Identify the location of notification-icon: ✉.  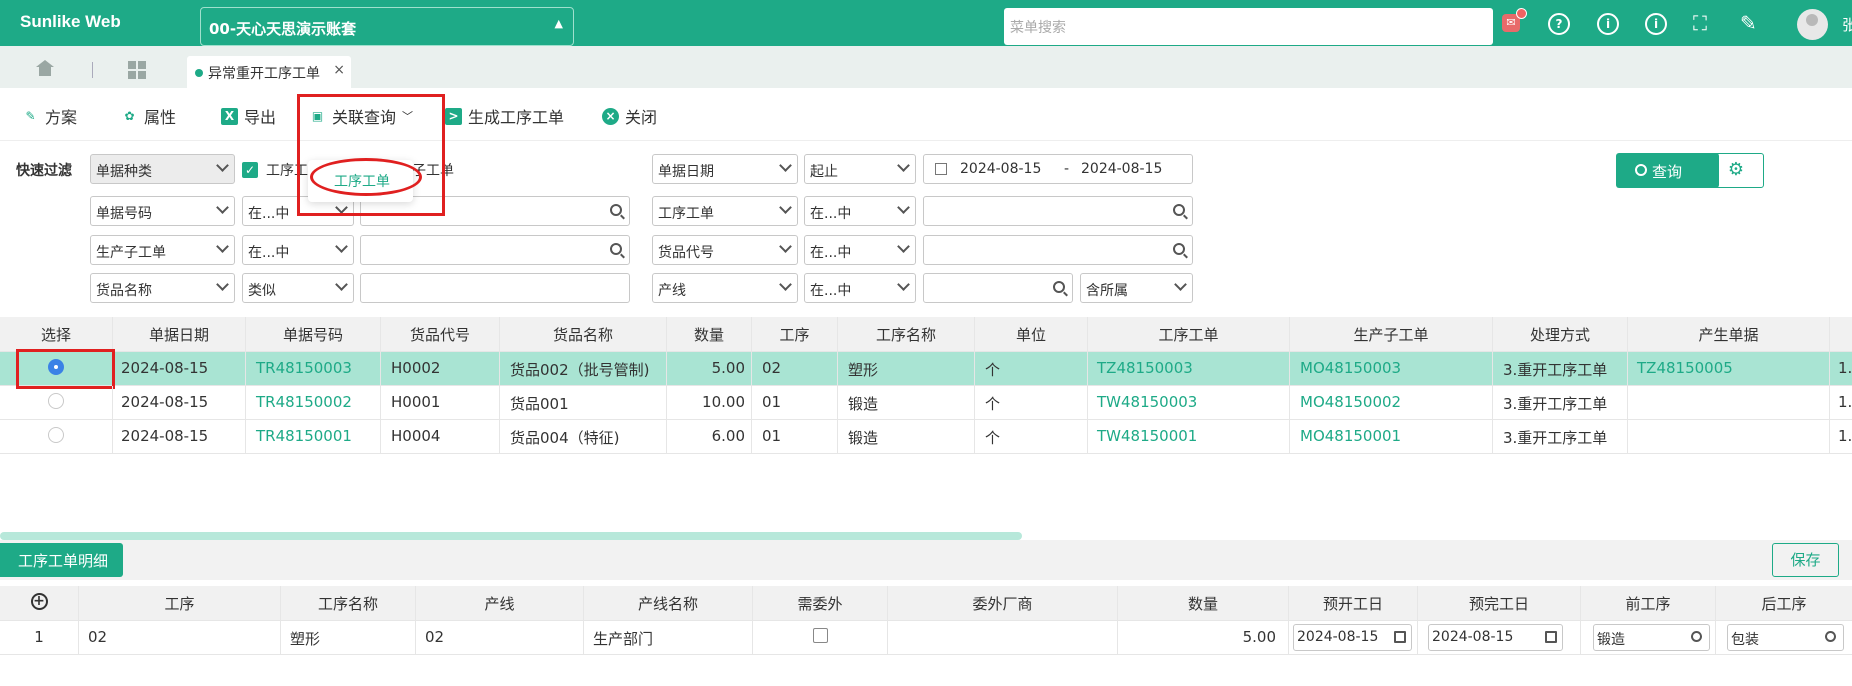
(1514, 20).